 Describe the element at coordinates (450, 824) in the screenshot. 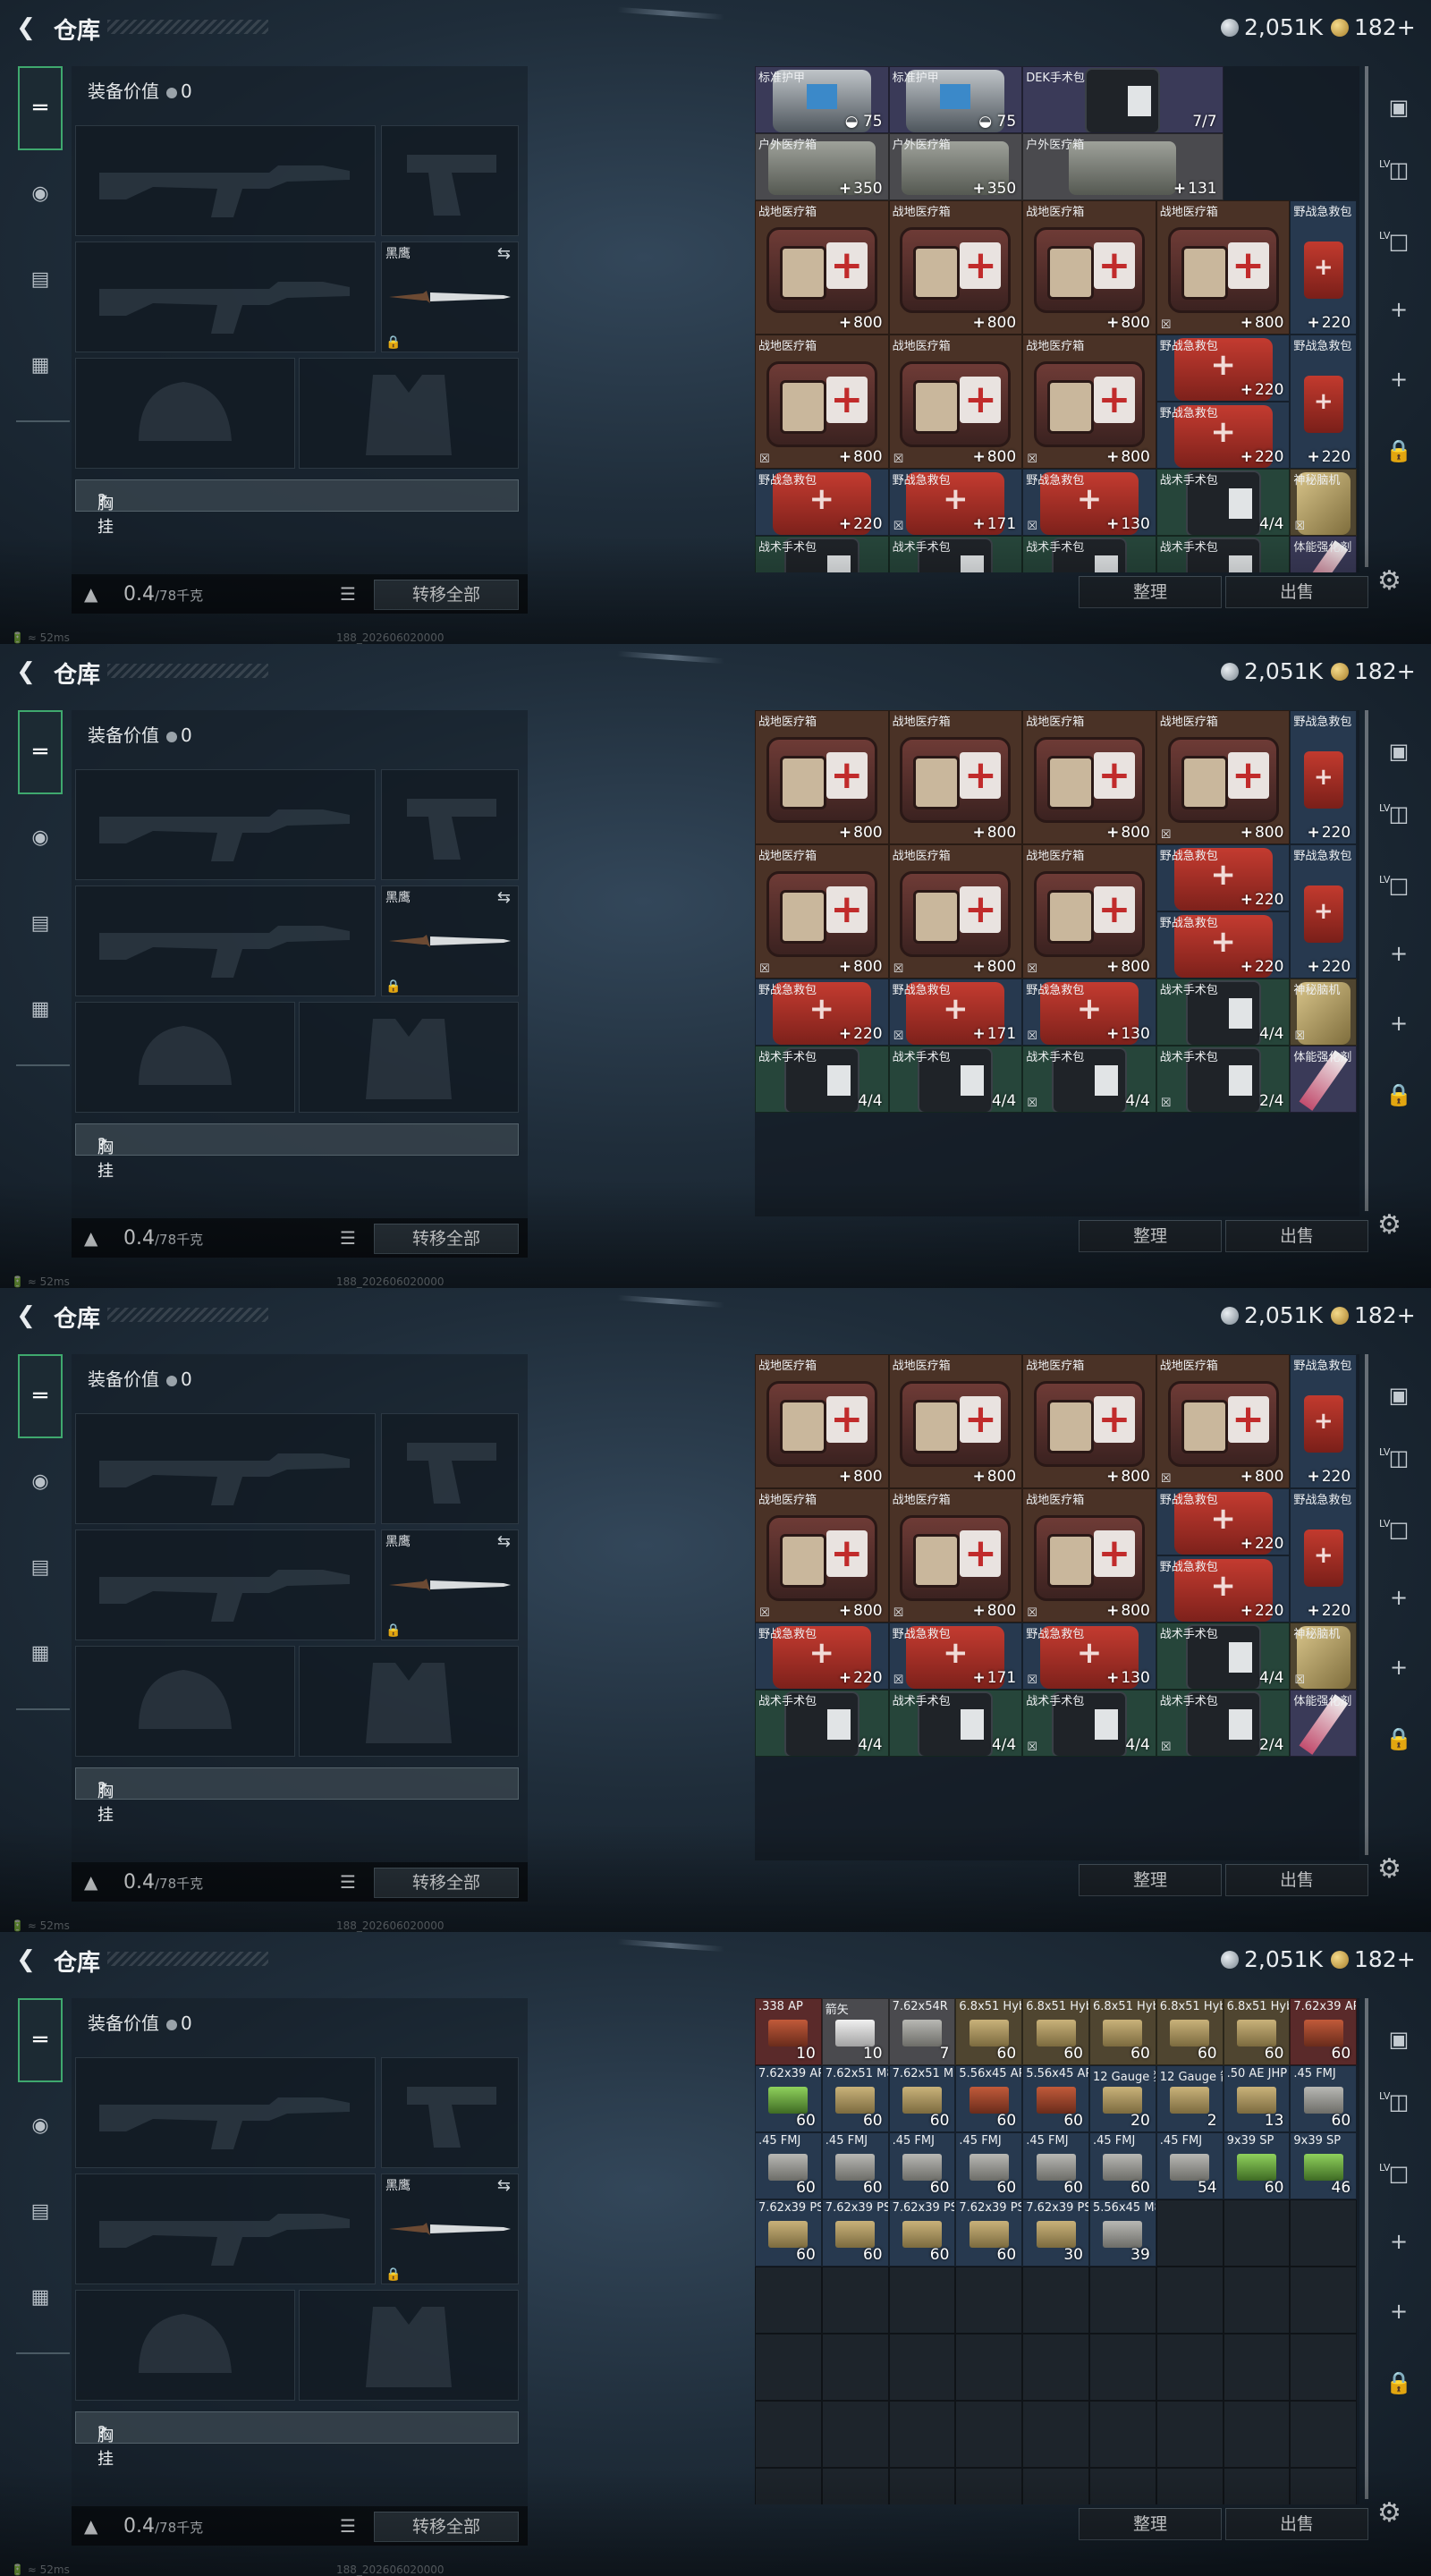

I see `secondary-weapon-slot` at that location.